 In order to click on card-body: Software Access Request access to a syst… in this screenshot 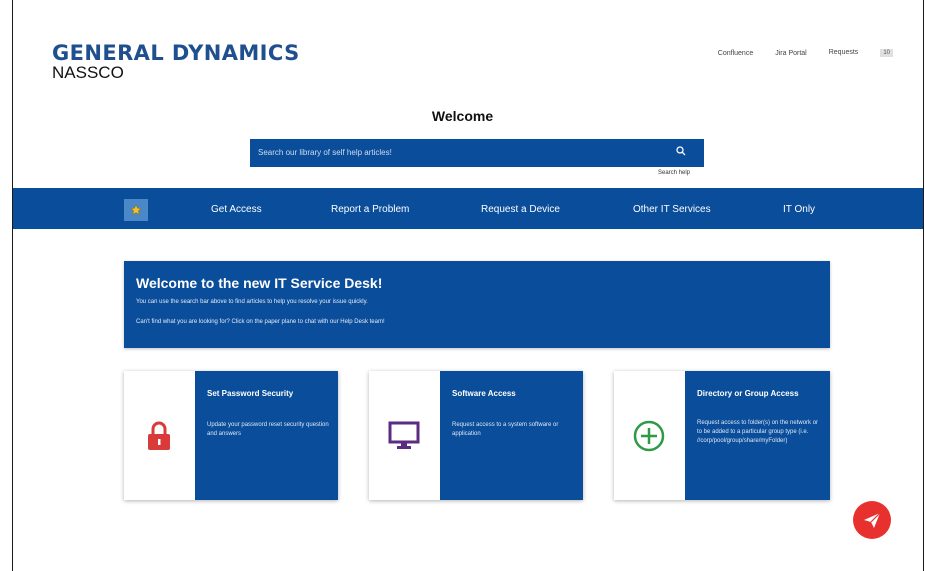, I will do `click(511, 435)`.